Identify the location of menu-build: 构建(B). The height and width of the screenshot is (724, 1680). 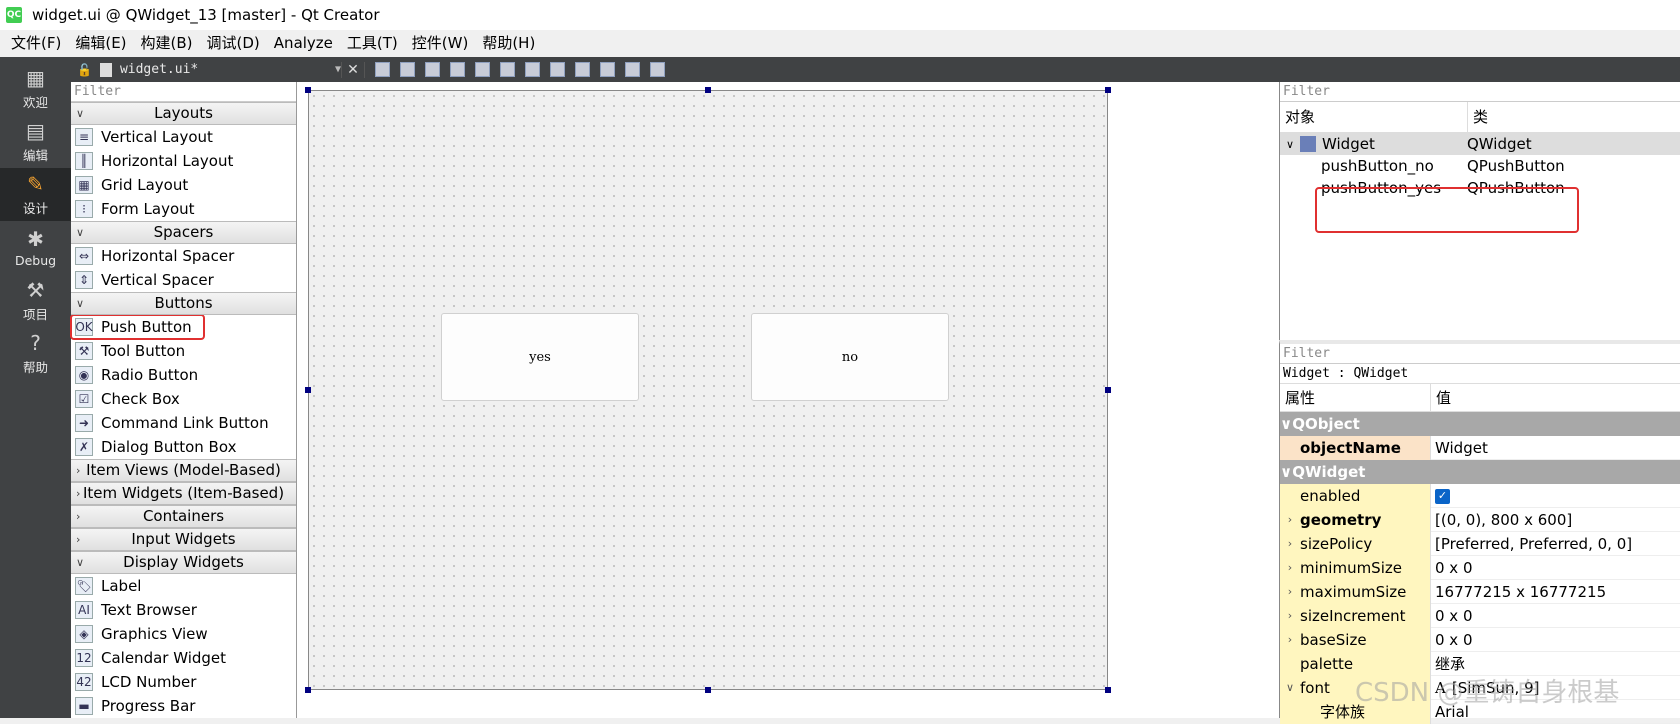
(167, 43).